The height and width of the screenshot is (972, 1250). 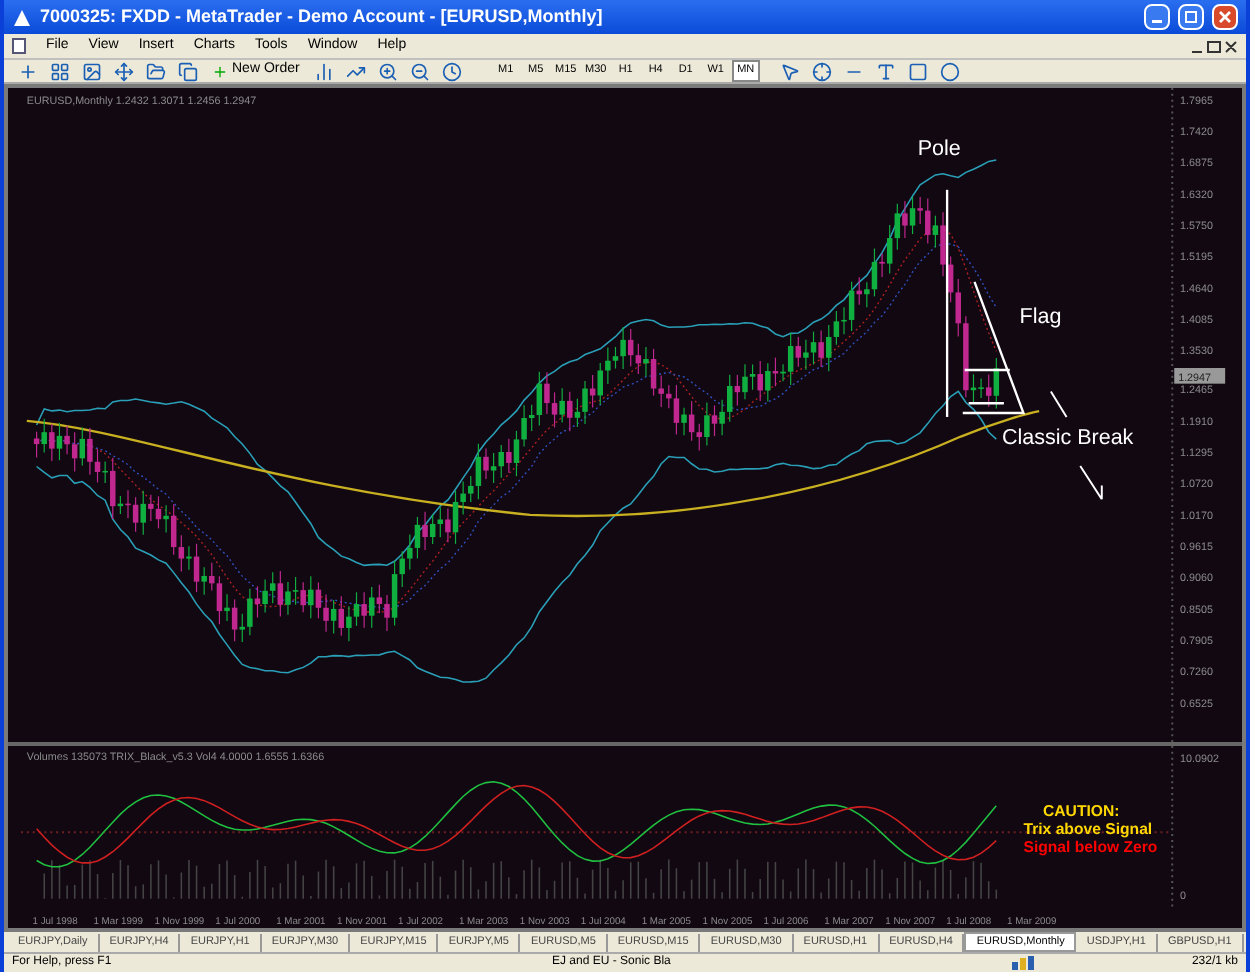 I want to click on window-title: 7000325: FXDD - MetaTrader - Demo Account - [EURUSD,Monthly], so click(x=322, y=16).